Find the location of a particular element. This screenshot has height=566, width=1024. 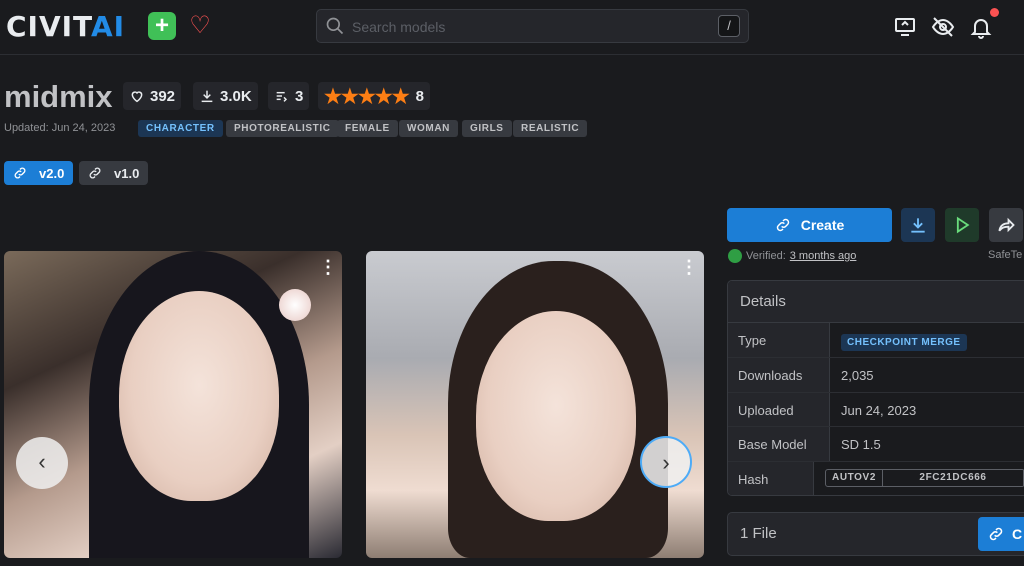

gallery-next-button: › is located at coordinates (666, 462).